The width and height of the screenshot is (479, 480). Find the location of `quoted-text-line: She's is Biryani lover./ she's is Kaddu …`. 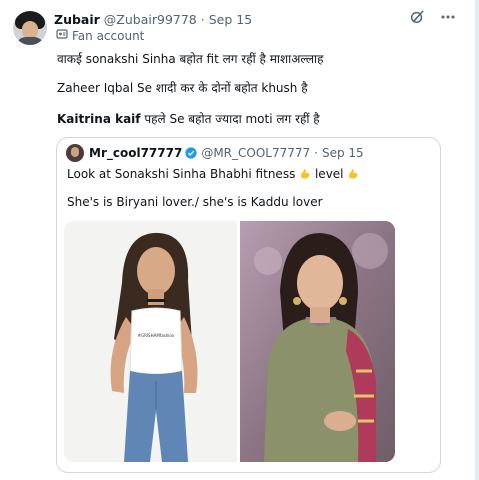

quoted-text-line: She's is Biryani lover./ she's is Kaddu … is located at coordinates (195, 202).